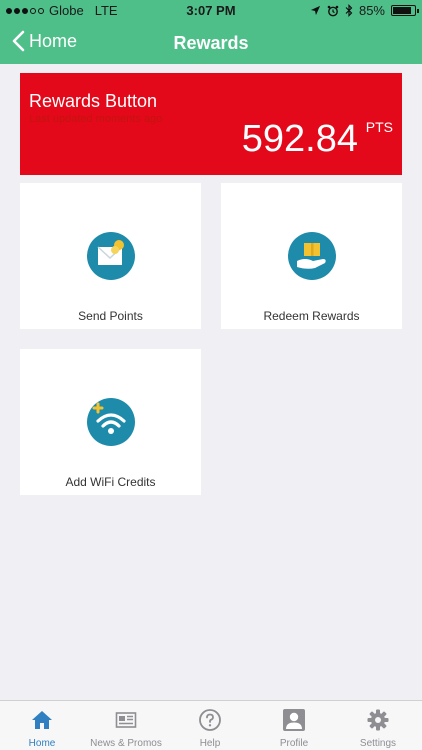  I want to click on tab-bar: Home News & Promos Help Profile Settings, so click(211, 725).